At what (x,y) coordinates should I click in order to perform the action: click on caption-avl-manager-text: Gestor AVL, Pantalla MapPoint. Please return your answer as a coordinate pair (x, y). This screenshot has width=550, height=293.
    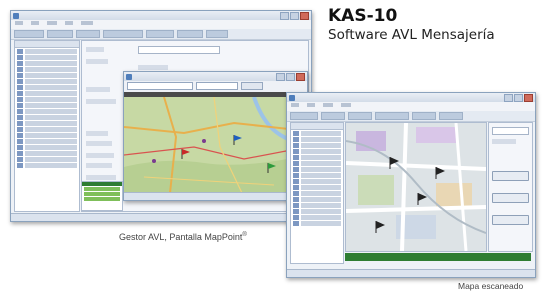
    Looking at the image, I should click on (181, 237).